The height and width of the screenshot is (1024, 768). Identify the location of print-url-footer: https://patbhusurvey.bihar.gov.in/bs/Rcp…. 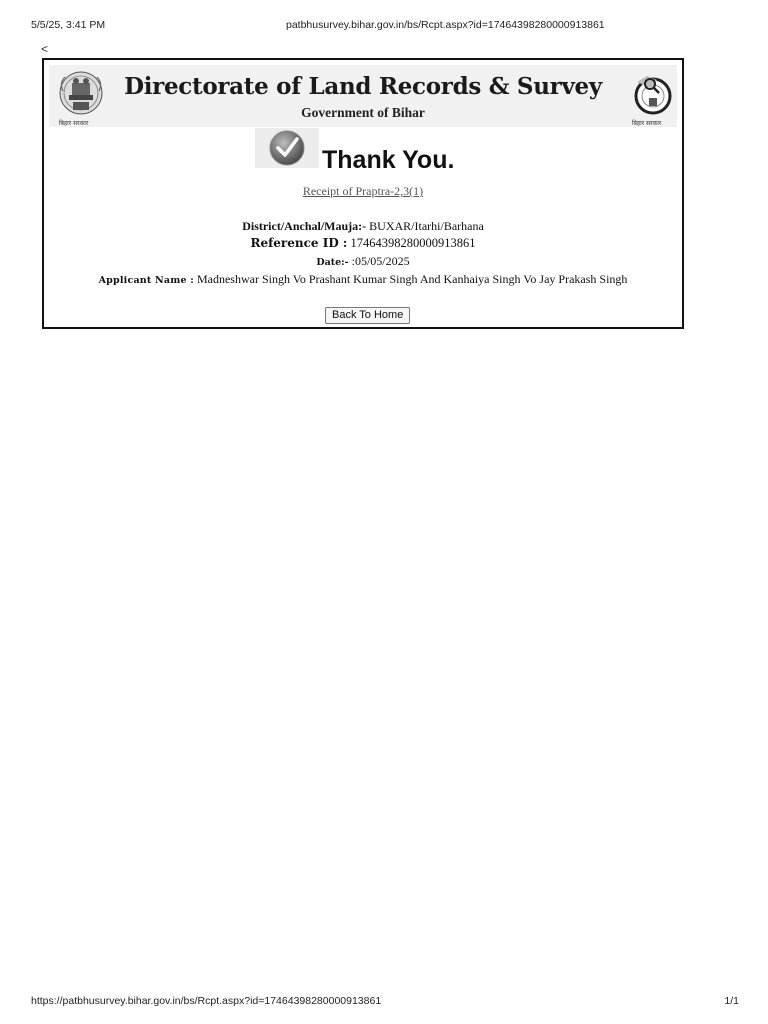
(206, 1001).